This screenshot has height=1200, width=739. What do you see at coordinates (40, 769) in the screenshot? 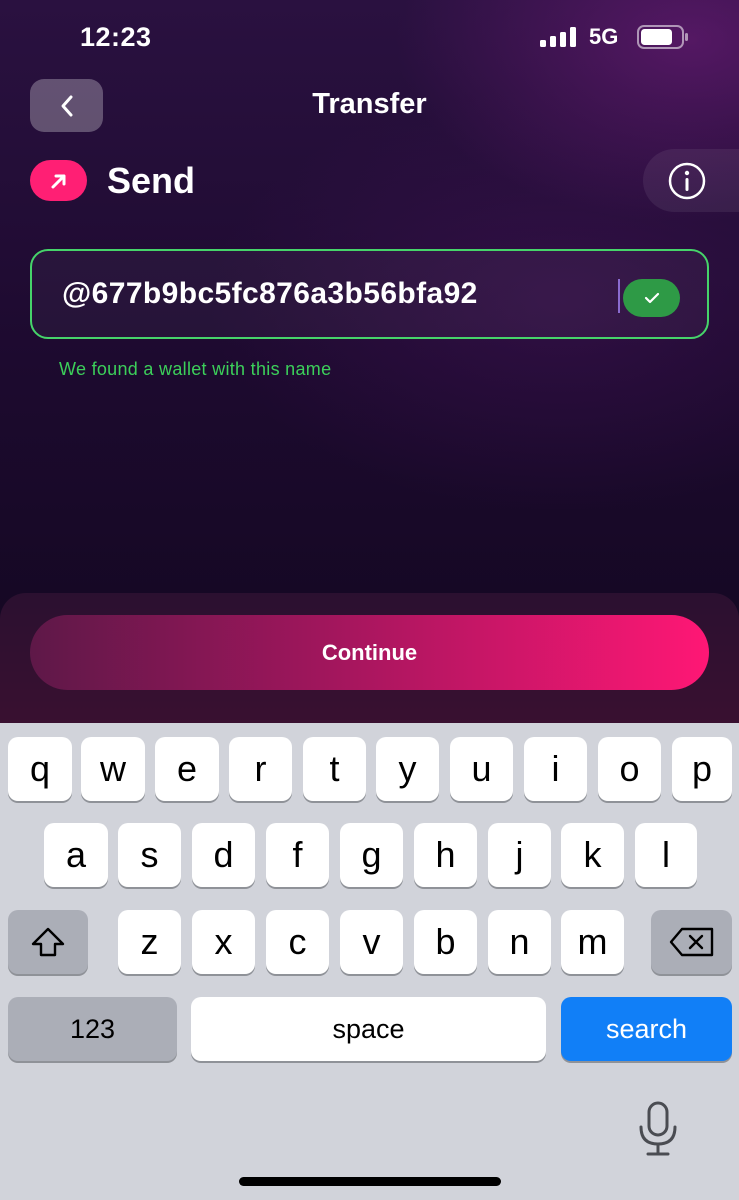
I see `key-q: q` at bounding box center [40, 769].